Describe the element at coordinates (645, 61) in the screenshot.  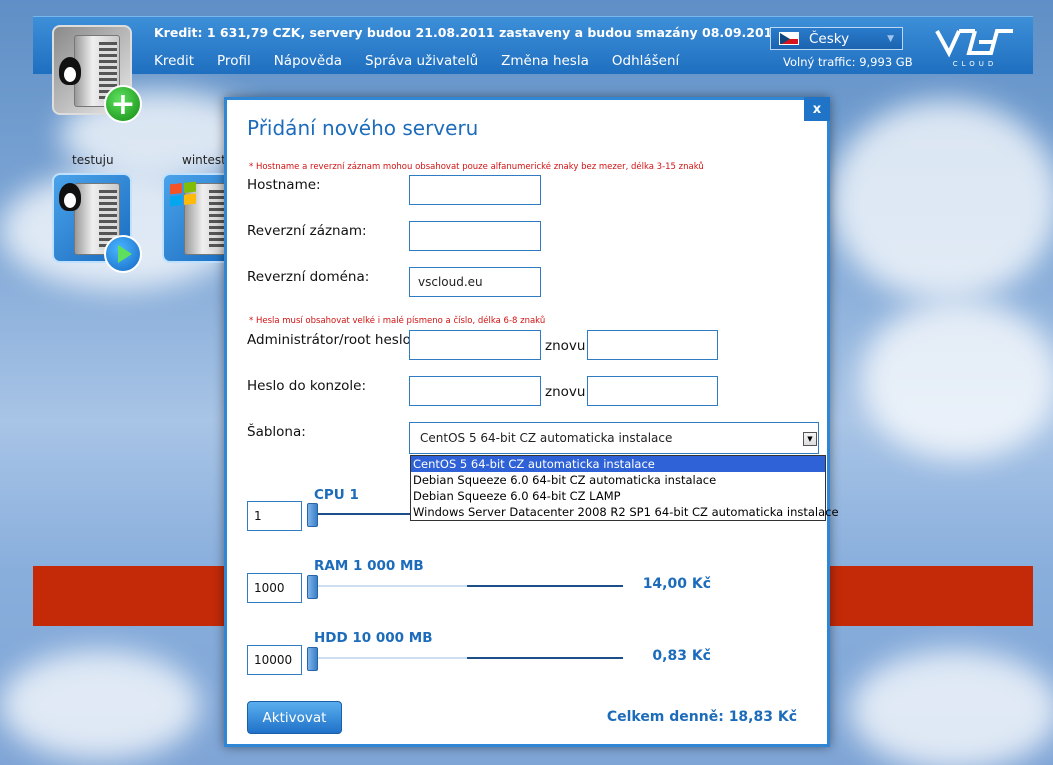
I see `menu-odhlaseni: Odhlášení` at that location.